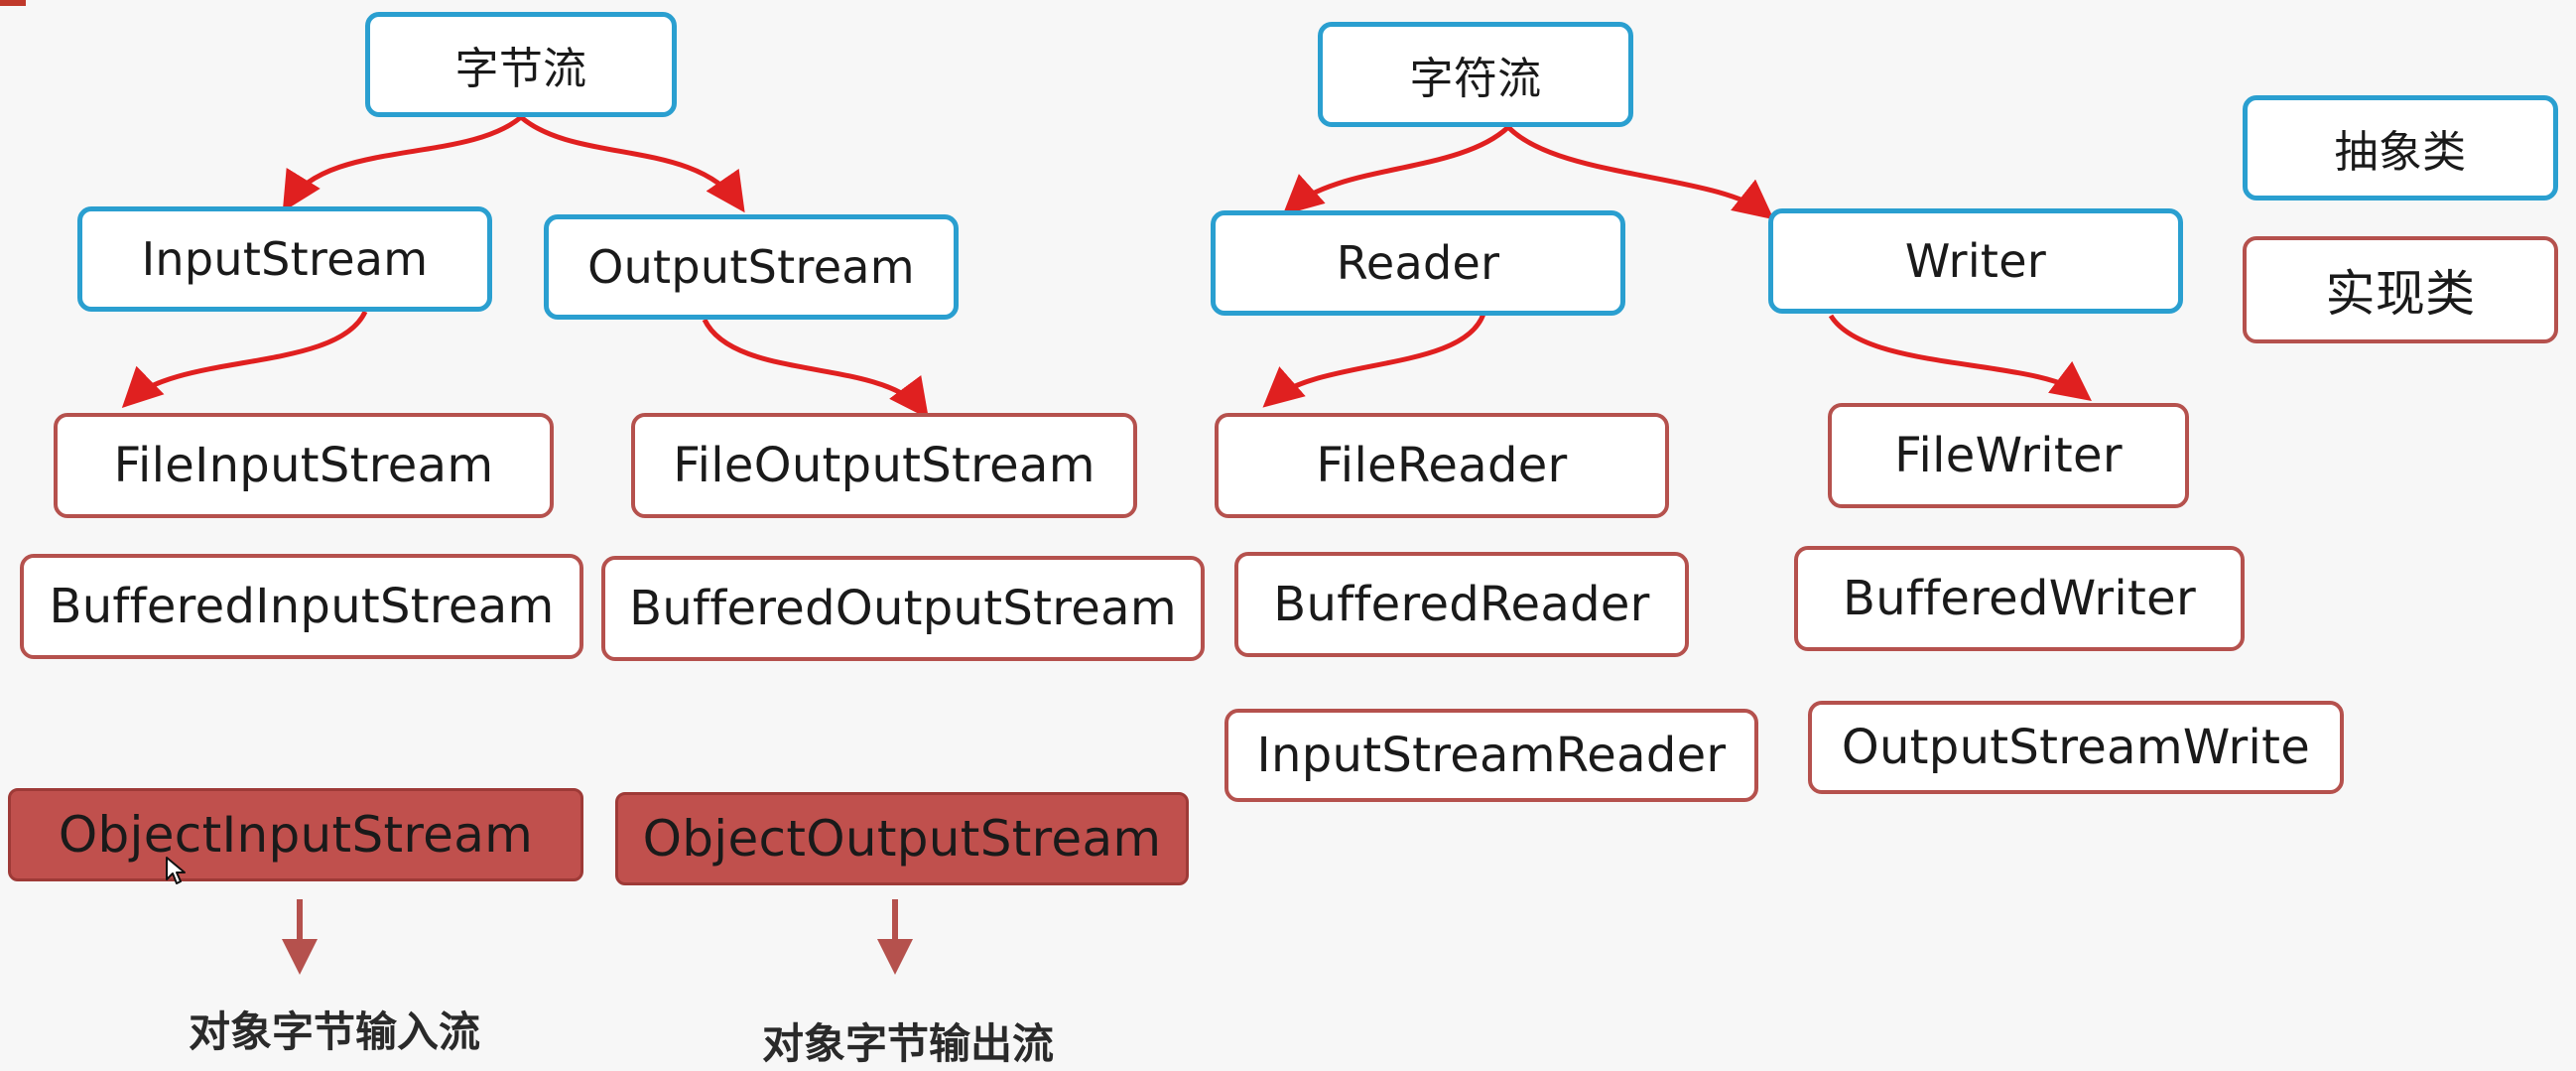 This screenshot has height=1071, width=2576. Describe the element at coordinates (1374, 360) in the screenshot. I see `arrow-reader-to-file` at that location.